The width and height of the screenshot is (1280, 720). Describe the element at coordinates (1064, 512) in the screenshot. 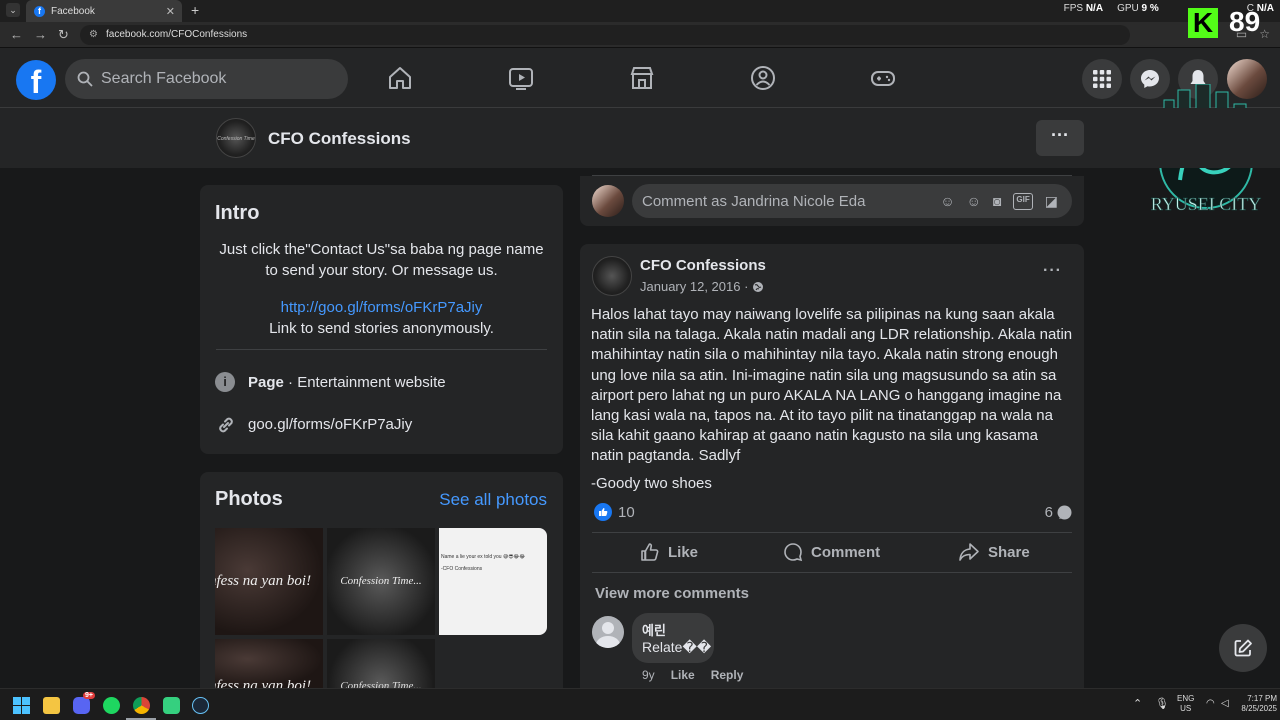

I see `comment-bubble-icon` at that location.